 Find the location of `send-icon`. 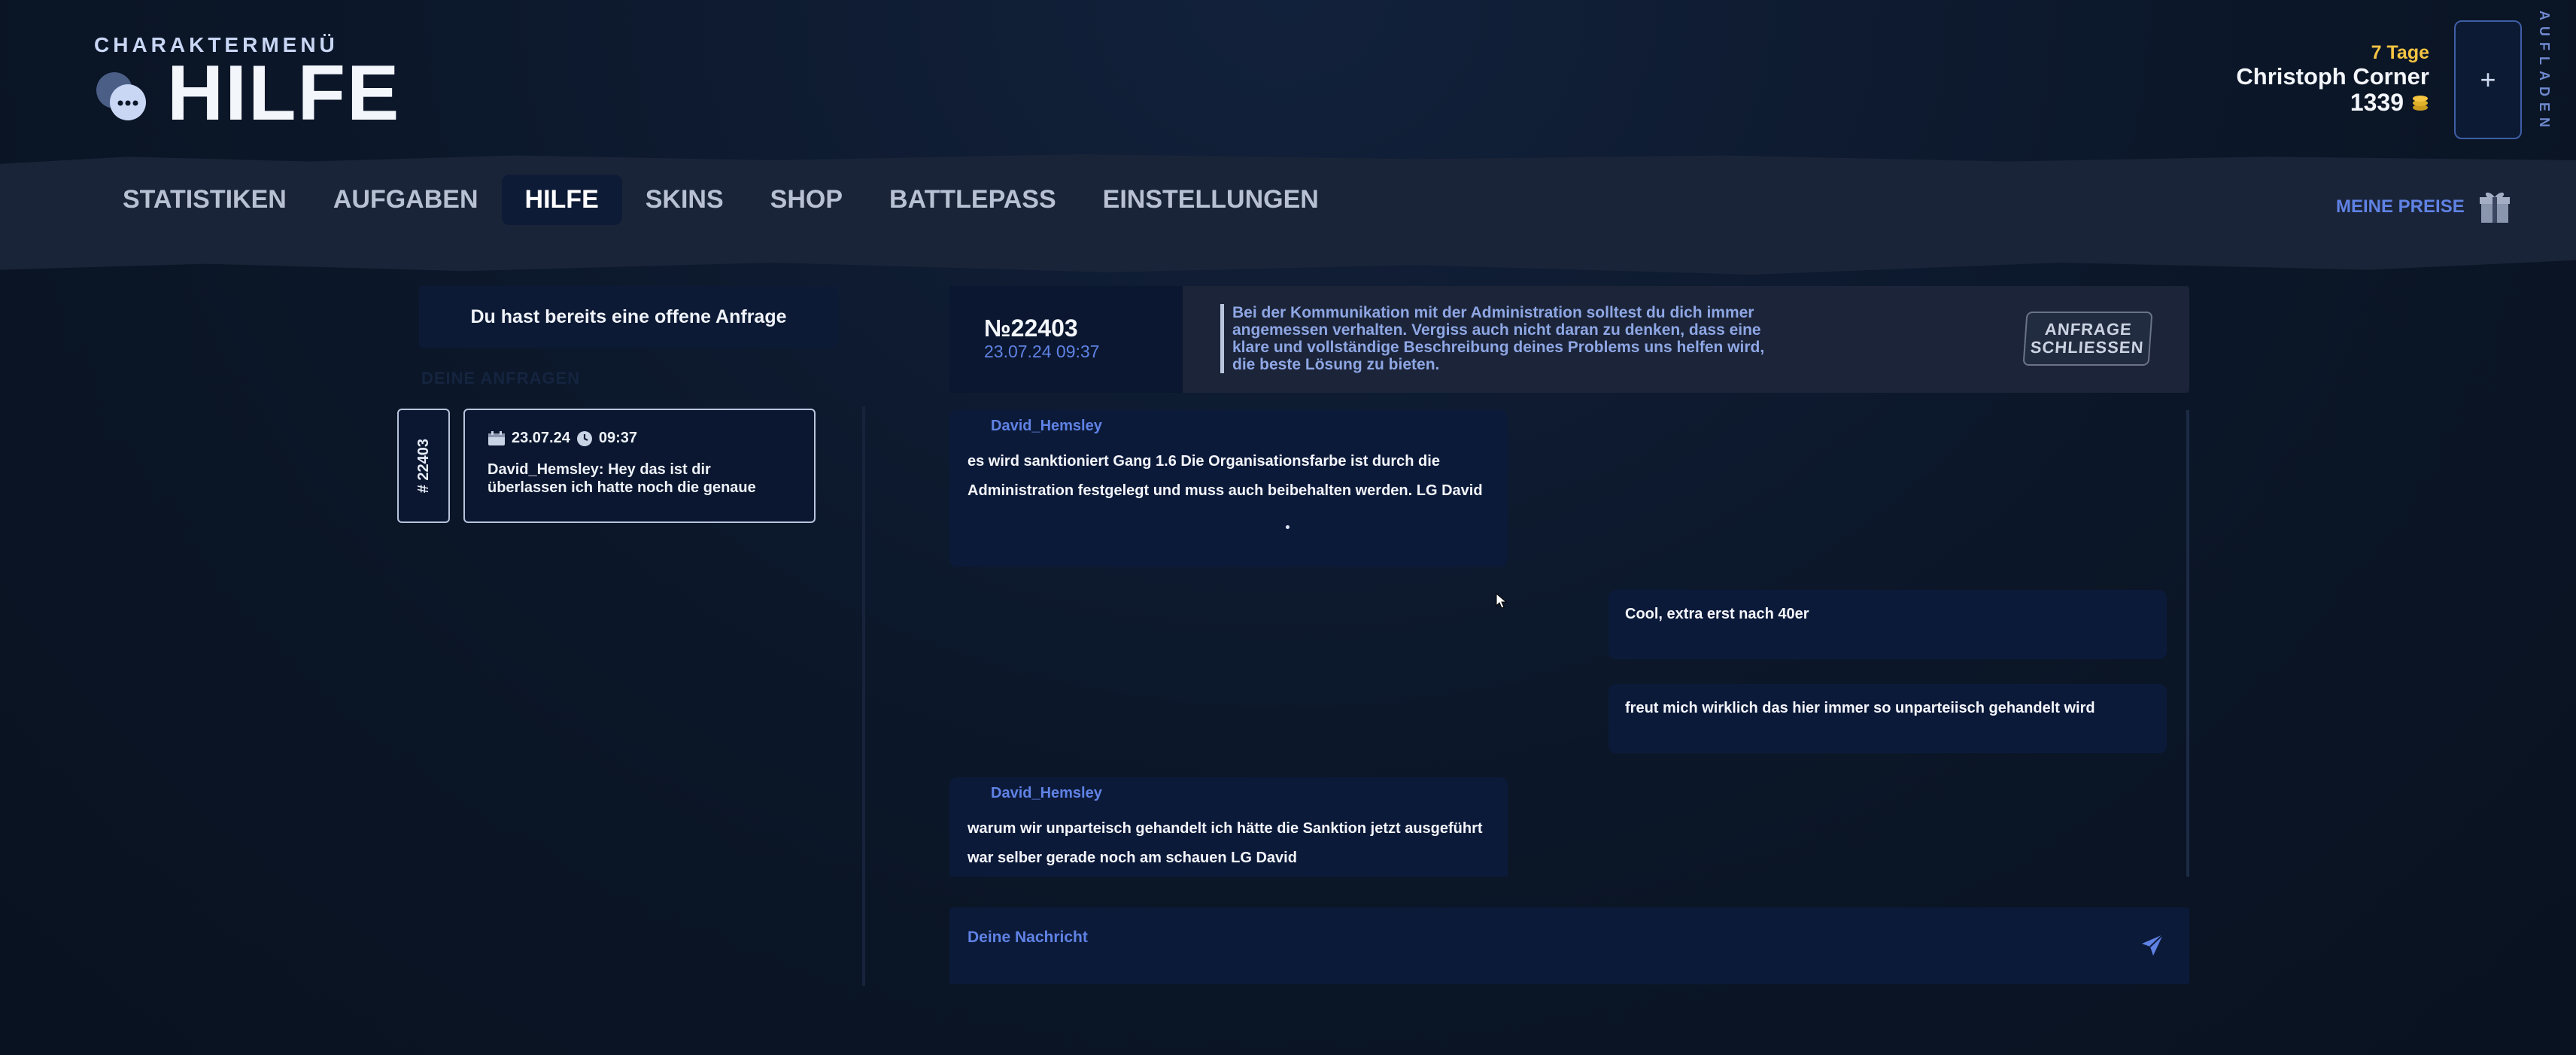

send-icon is located at coordinates (2152, 945).